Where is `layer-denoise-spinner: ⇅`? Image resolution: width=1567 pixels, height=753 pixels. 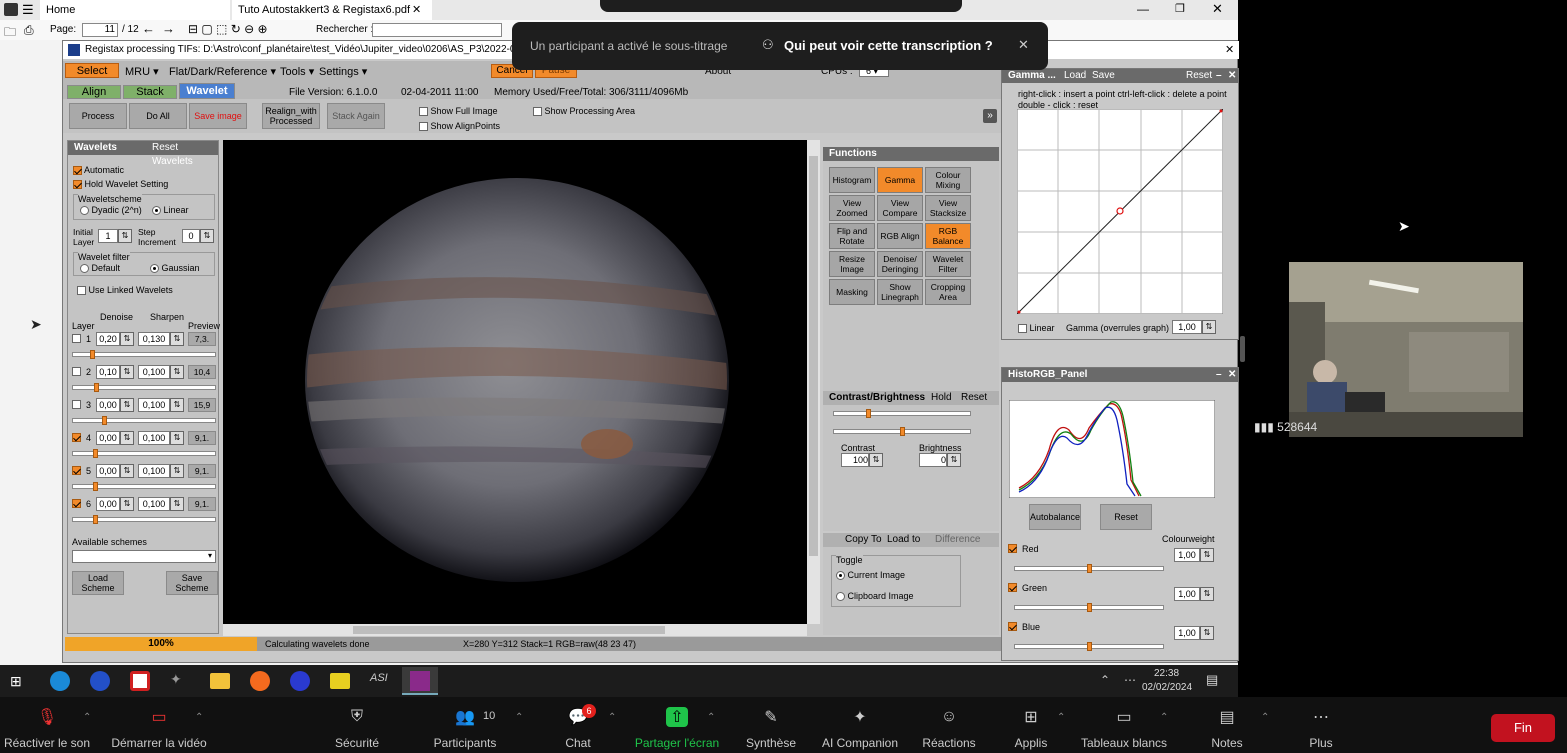 layer-denoise-spinner: ⇅ is located at coordinates (127, 438).